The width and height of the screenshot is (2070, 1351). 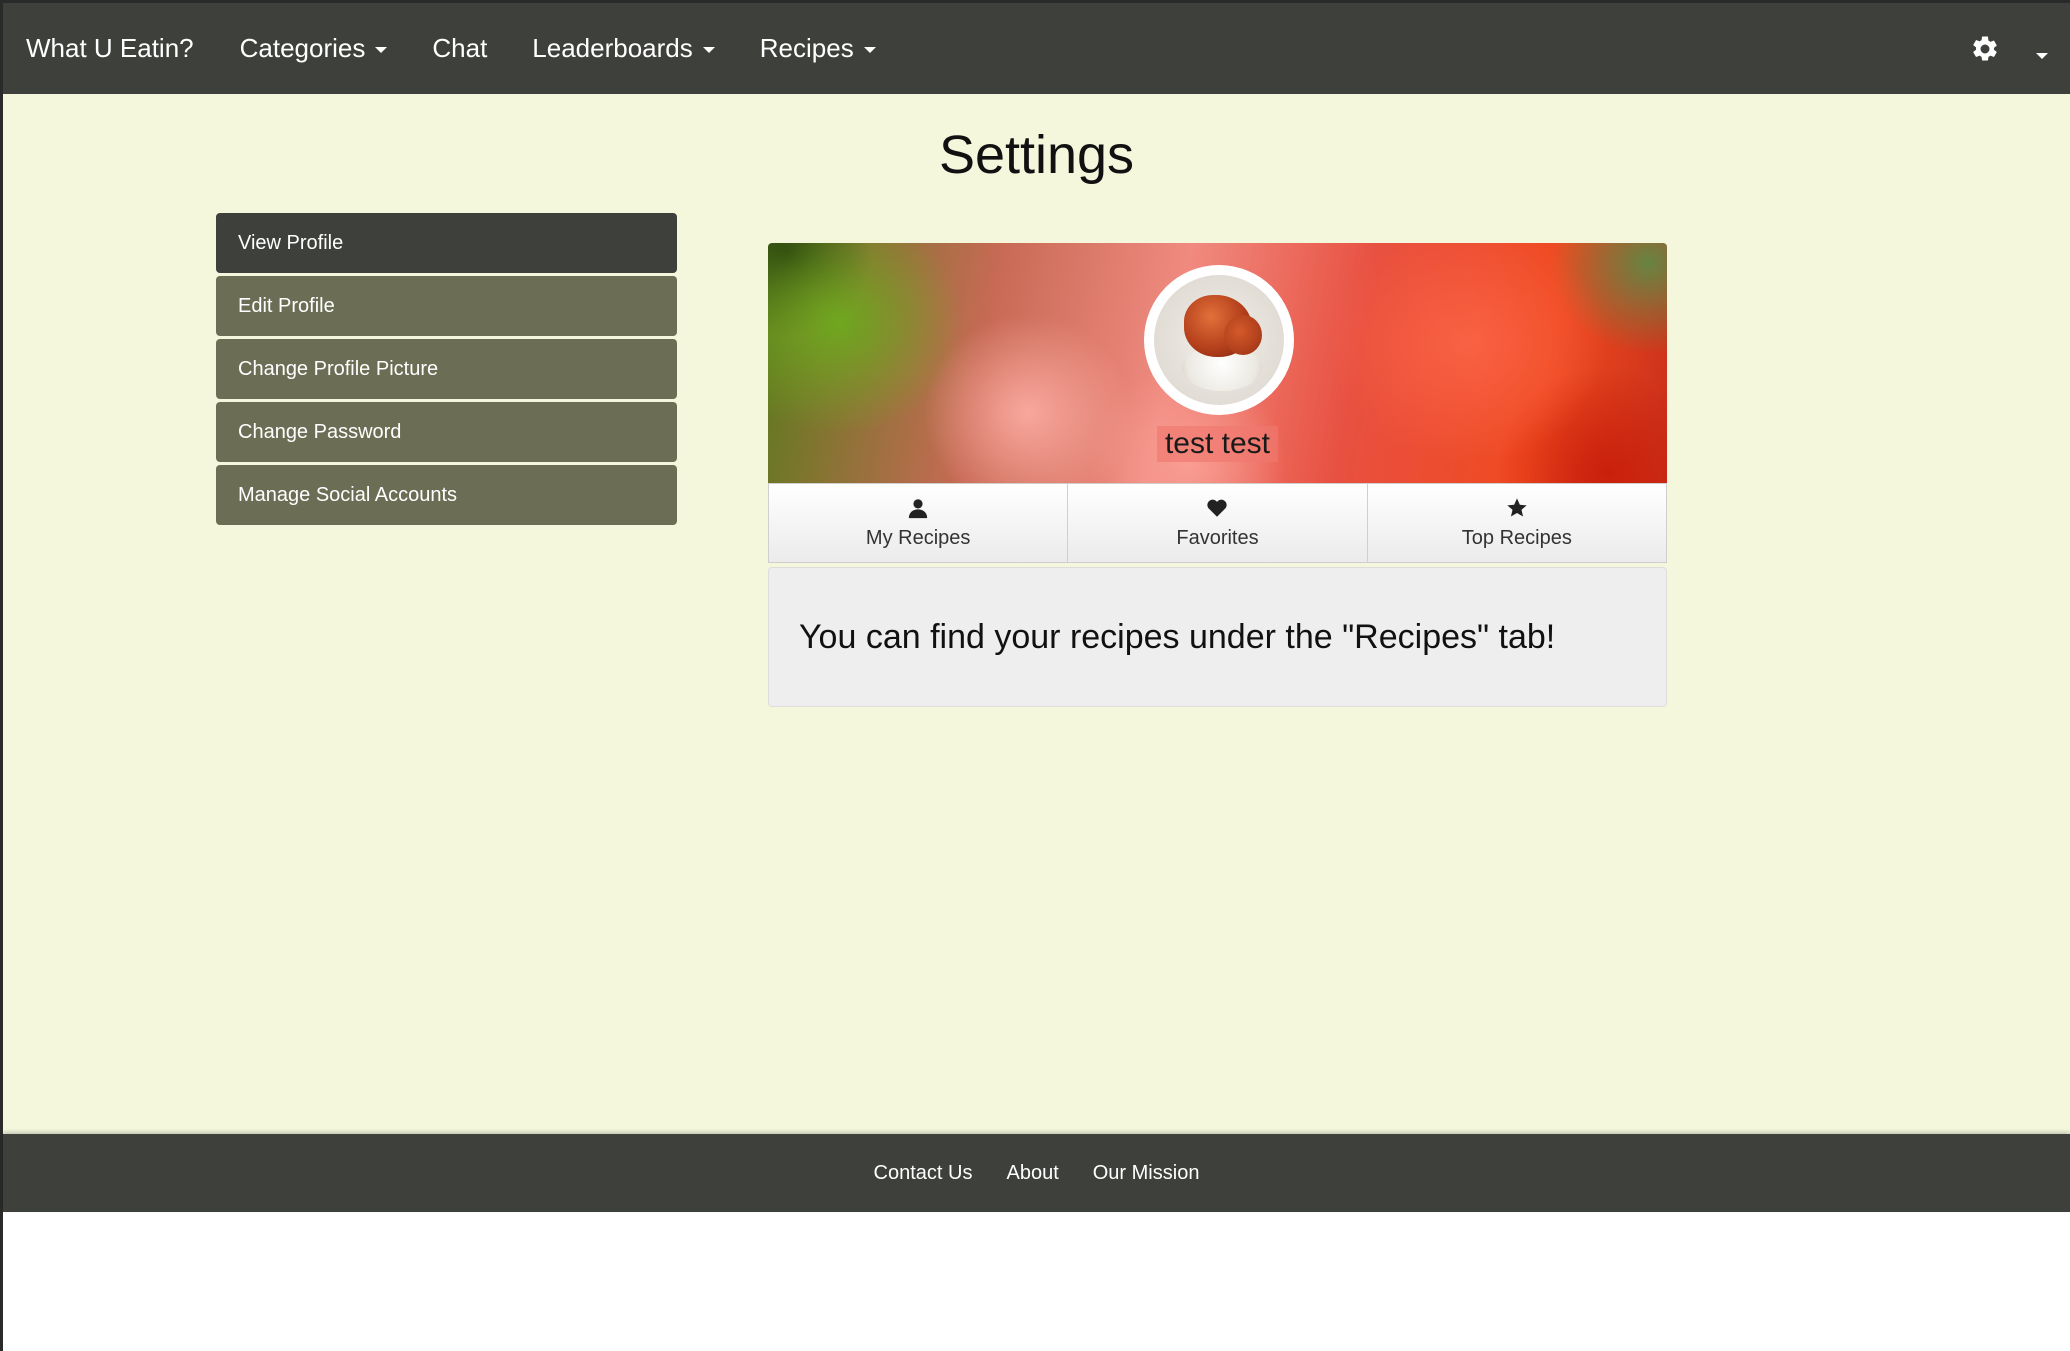 I want to click on footer-link-our-mission: Our Mission, so click(x=1146, y=1173).